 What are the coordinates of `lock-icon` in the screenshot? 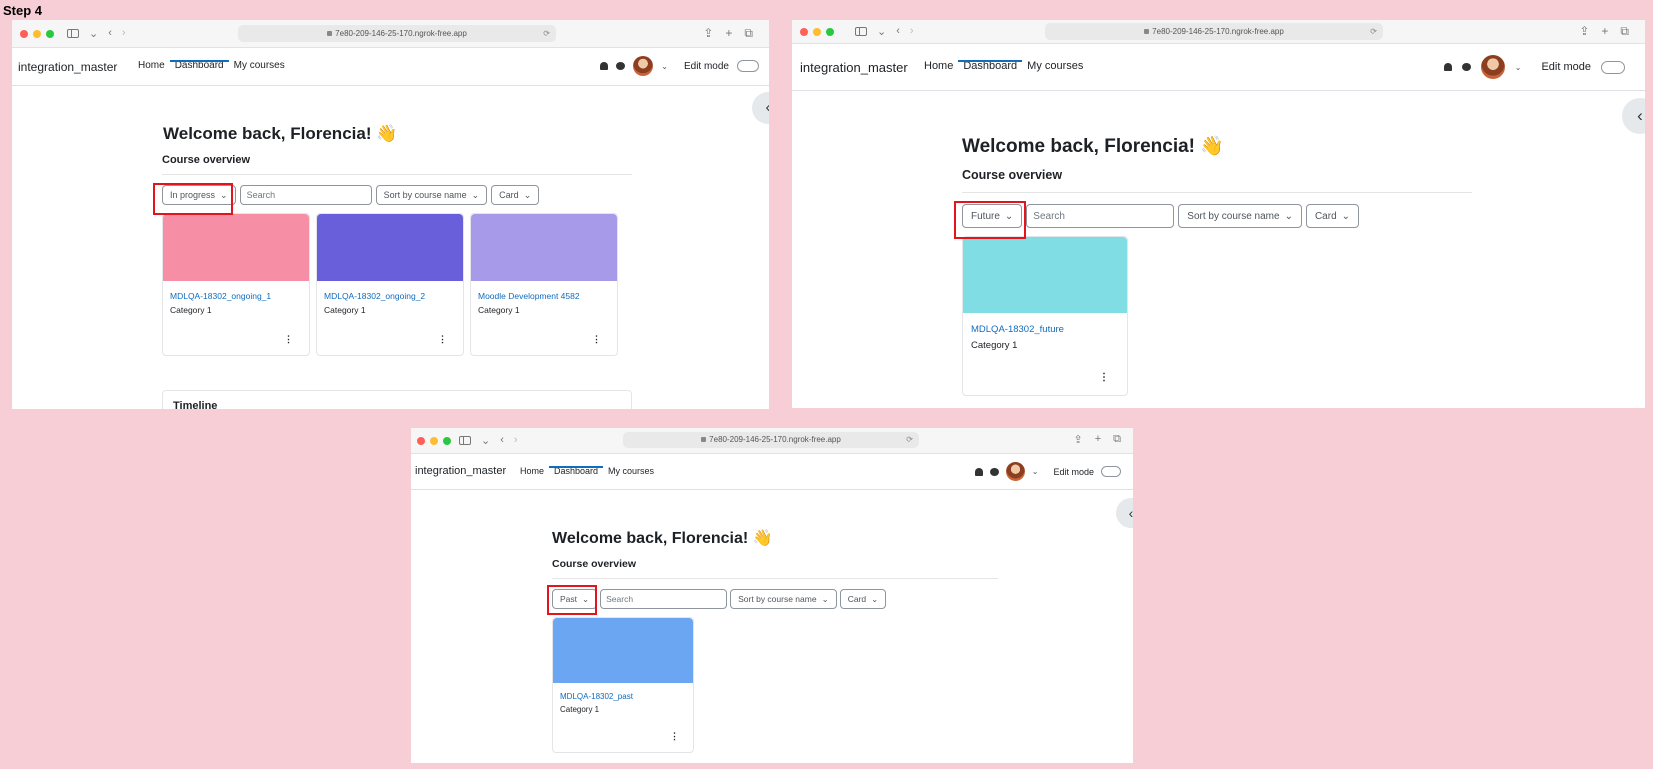 It's located at (330, 34).